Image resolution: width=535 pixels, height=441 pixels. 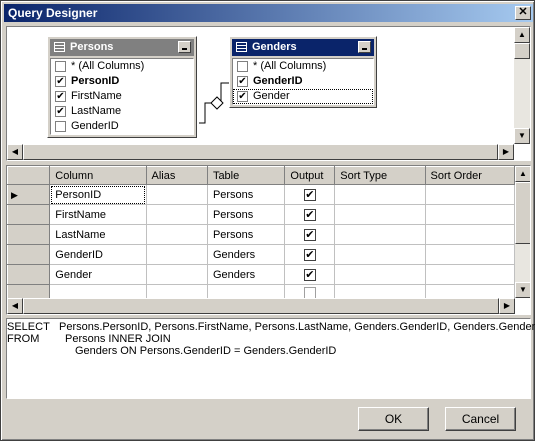 I want to click on column-cell: LastName, so click(x=98, y=234).